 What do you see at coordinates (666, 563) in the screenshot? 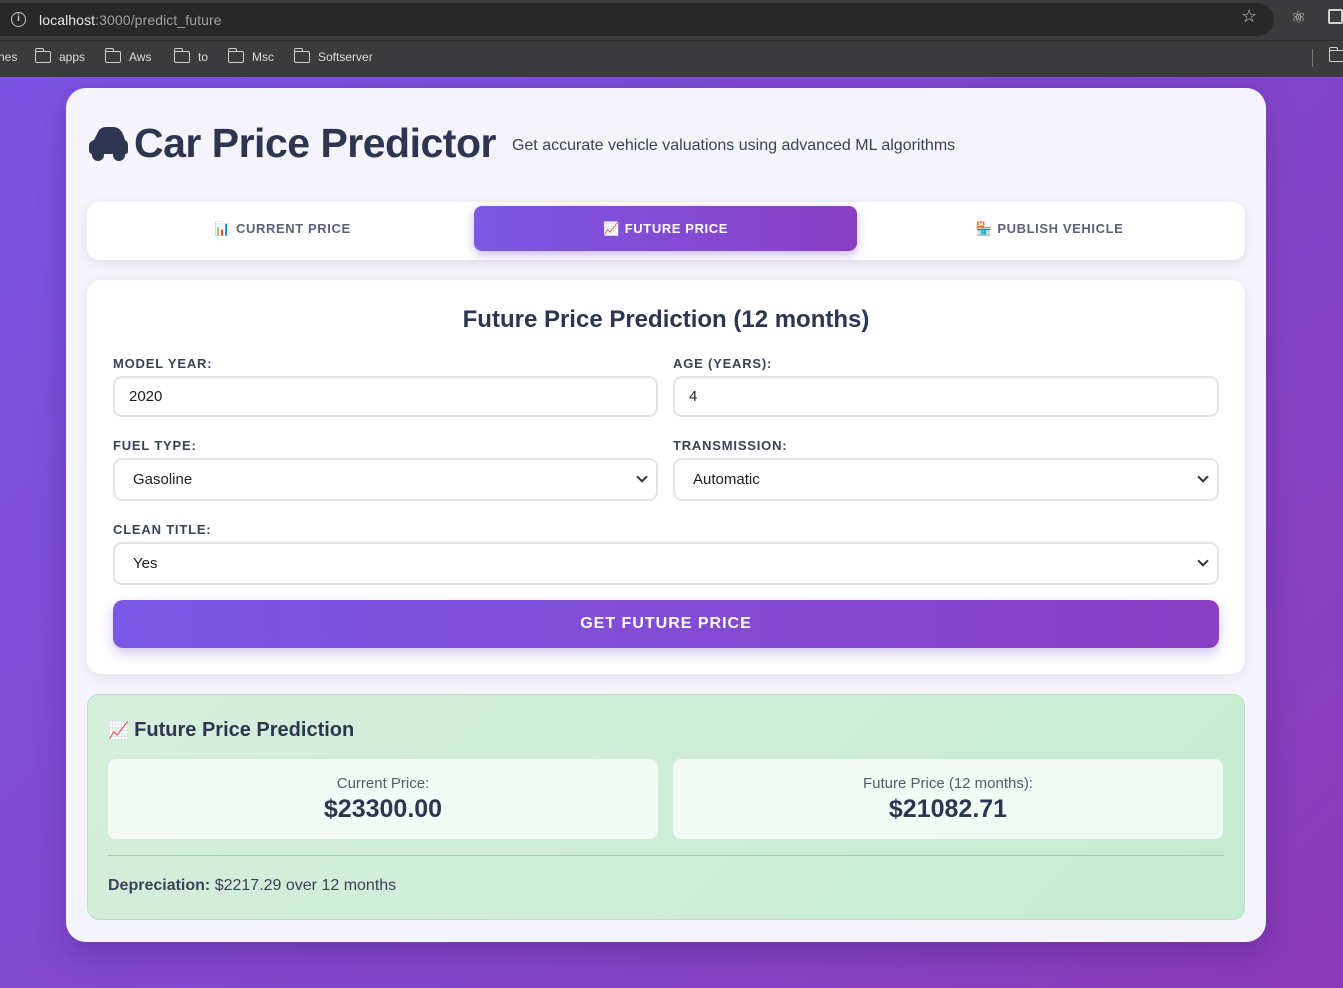
I see `clean-title-select: Yes` at bounding box center [666, 563].